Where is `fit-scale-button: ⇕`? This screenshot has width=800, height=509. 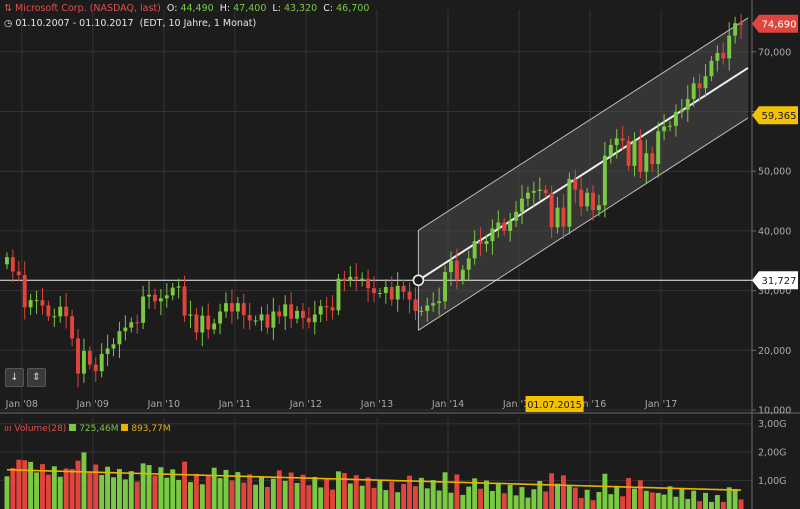
fit-scale-button: ⇕ is located at coordinates (36, 377).